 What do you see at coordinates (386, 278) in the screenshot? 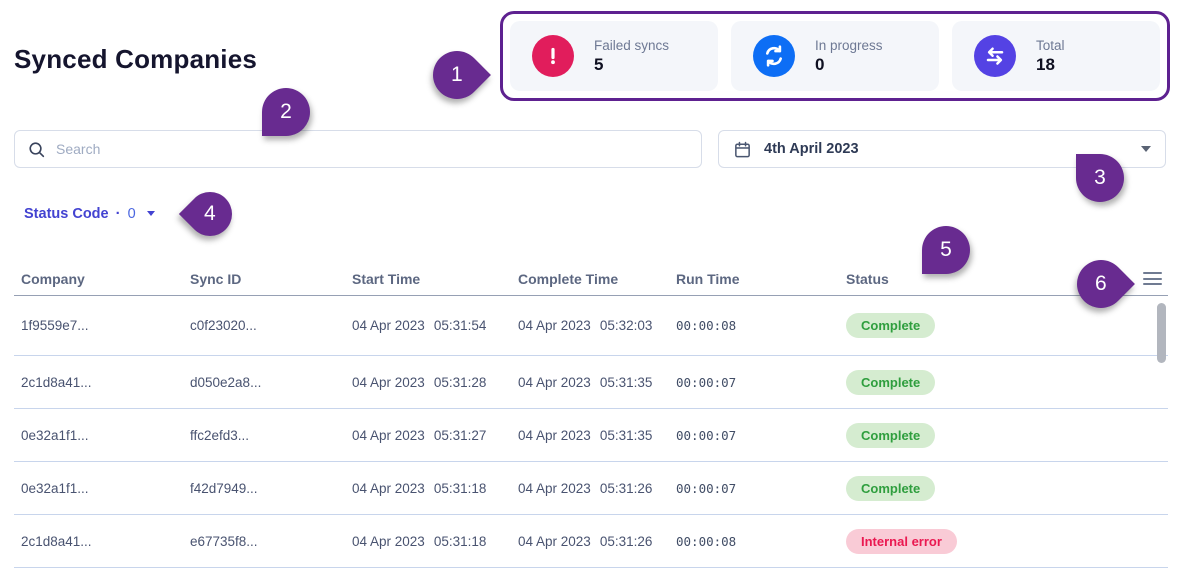
I see `col-start-time: Start Time` at bounding box center [386, 278].